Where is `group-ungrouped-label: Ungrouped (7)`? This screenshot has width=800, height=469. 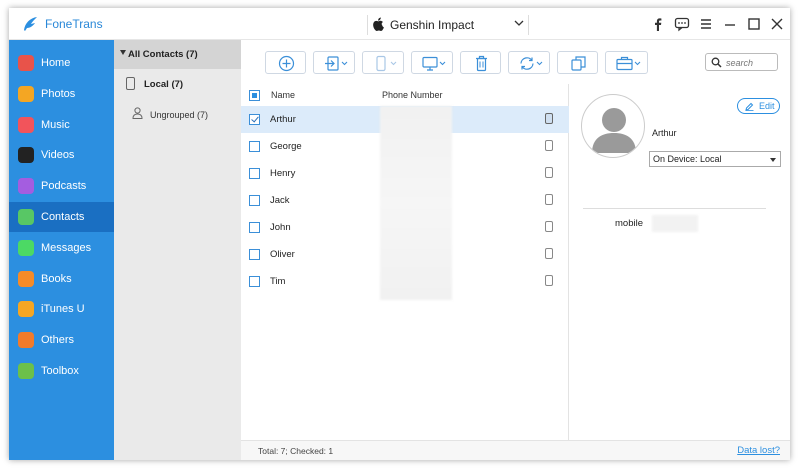 group-ungrouped-label: Ungrouped (7) is located at coordinates (179, 115).